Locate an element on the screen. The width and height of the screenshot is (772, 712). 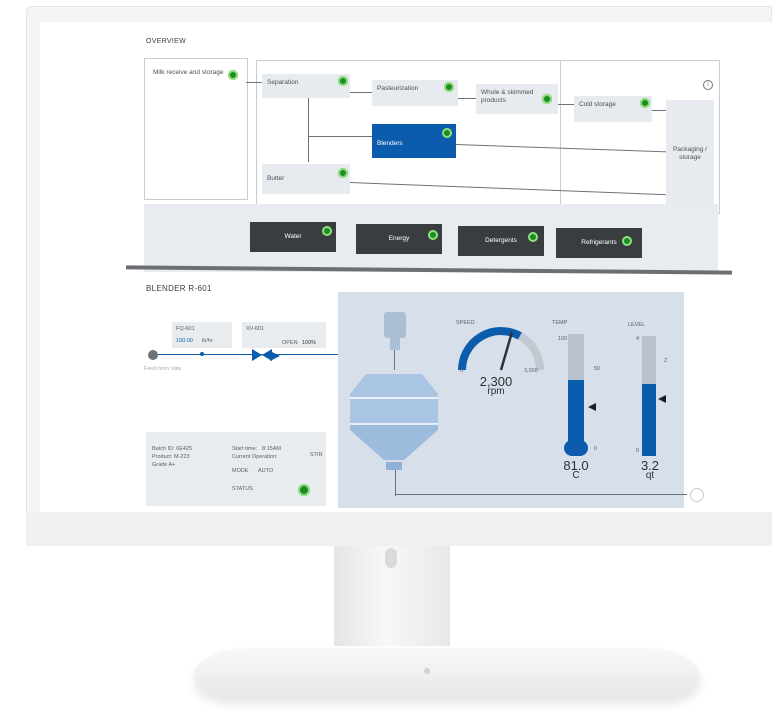
speed-min: 0 is located at coordinates (462, 371).